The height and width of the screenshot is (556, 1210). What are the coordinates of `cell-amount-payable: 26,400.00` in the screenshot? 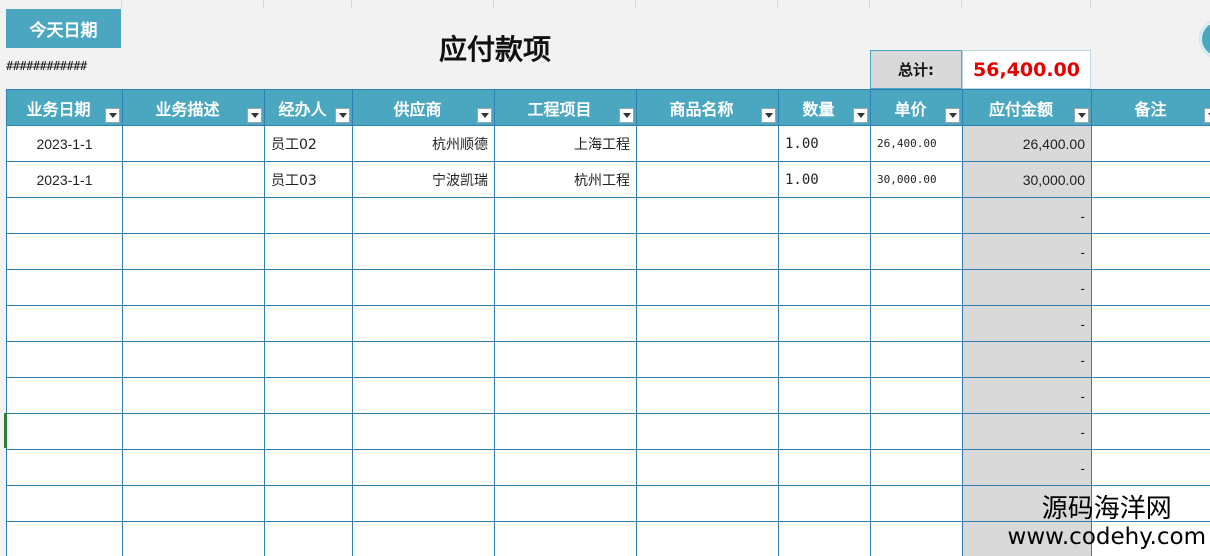 It's located at (1027, 143).